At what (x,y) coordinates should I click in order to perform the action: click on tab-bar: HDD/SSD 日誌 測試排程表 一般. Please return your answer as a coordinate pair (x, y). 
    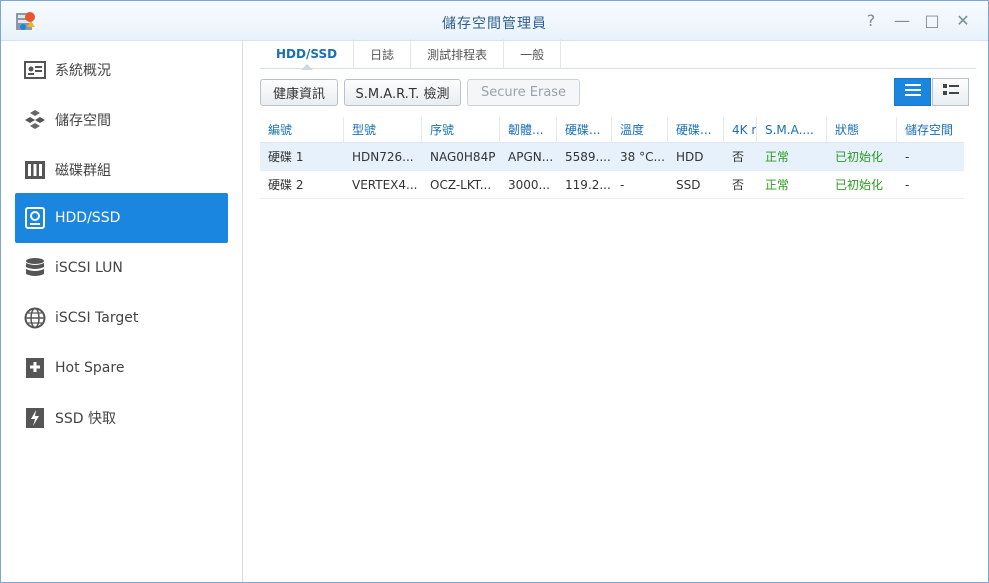
    Looking at the image, I should click on (618, 54).